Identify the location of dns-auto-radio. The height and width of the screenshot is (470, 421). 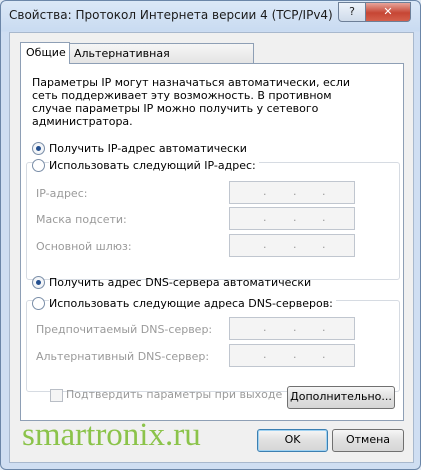
(38, 282).